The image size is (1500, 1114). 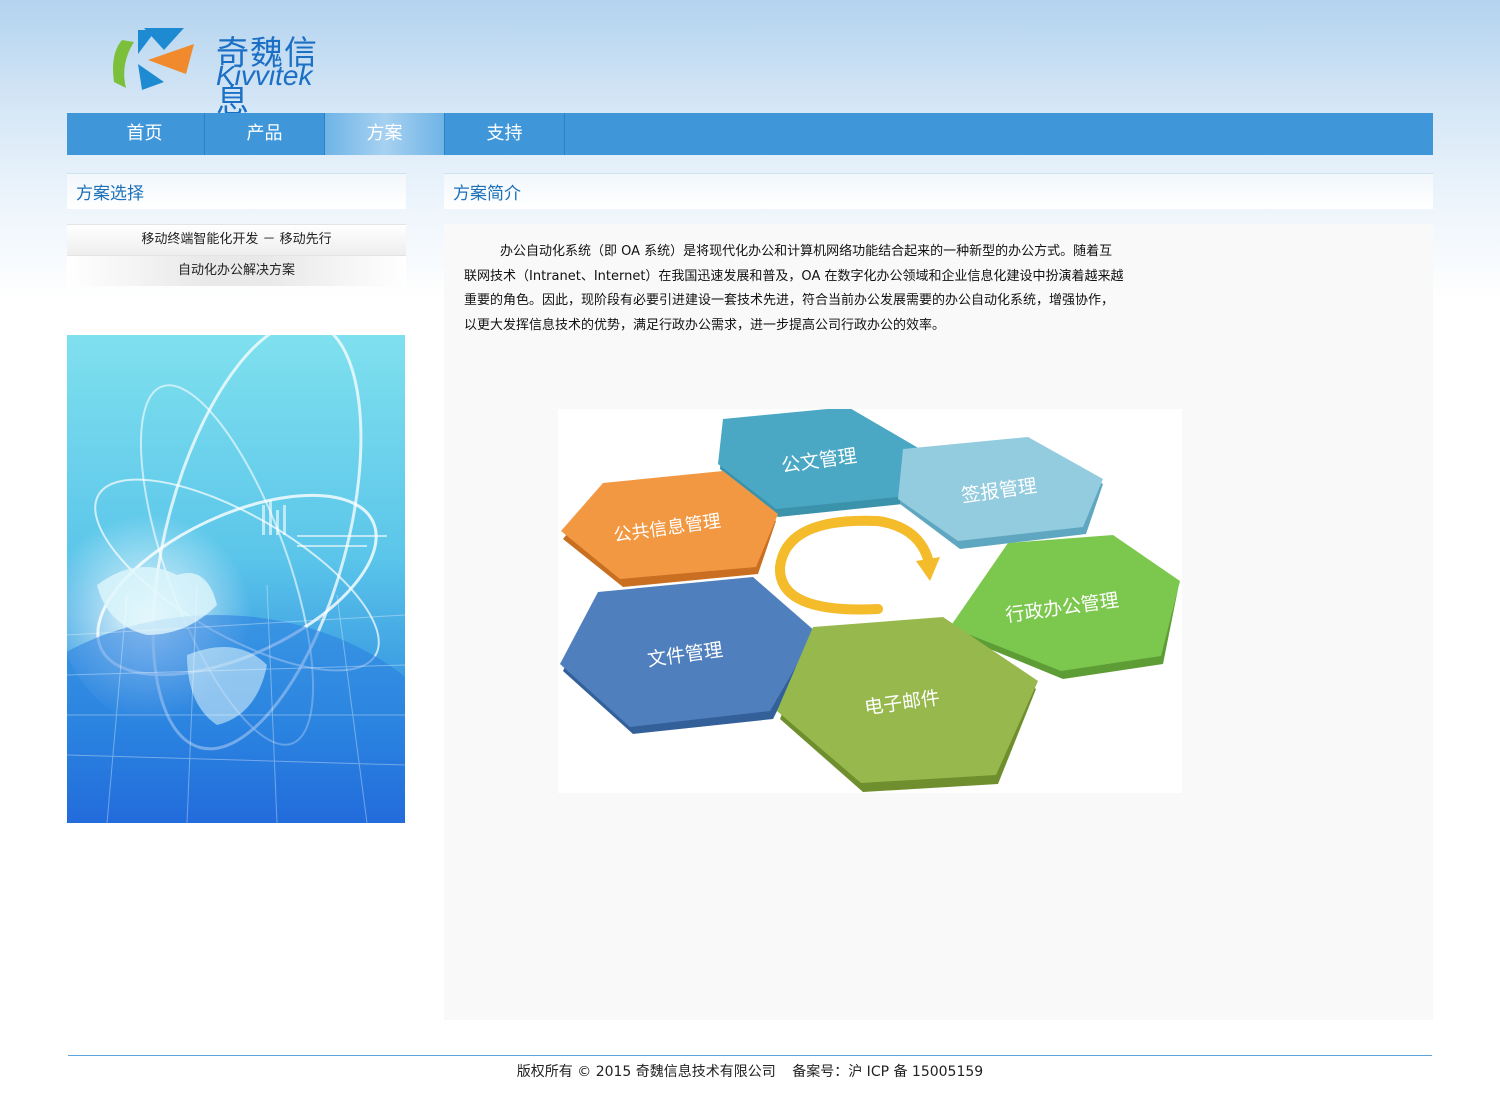 I want to click on footer-copyright: 版权所有 © 2015 奇魏信息技术有限公司, so click(x=646, y=1072).